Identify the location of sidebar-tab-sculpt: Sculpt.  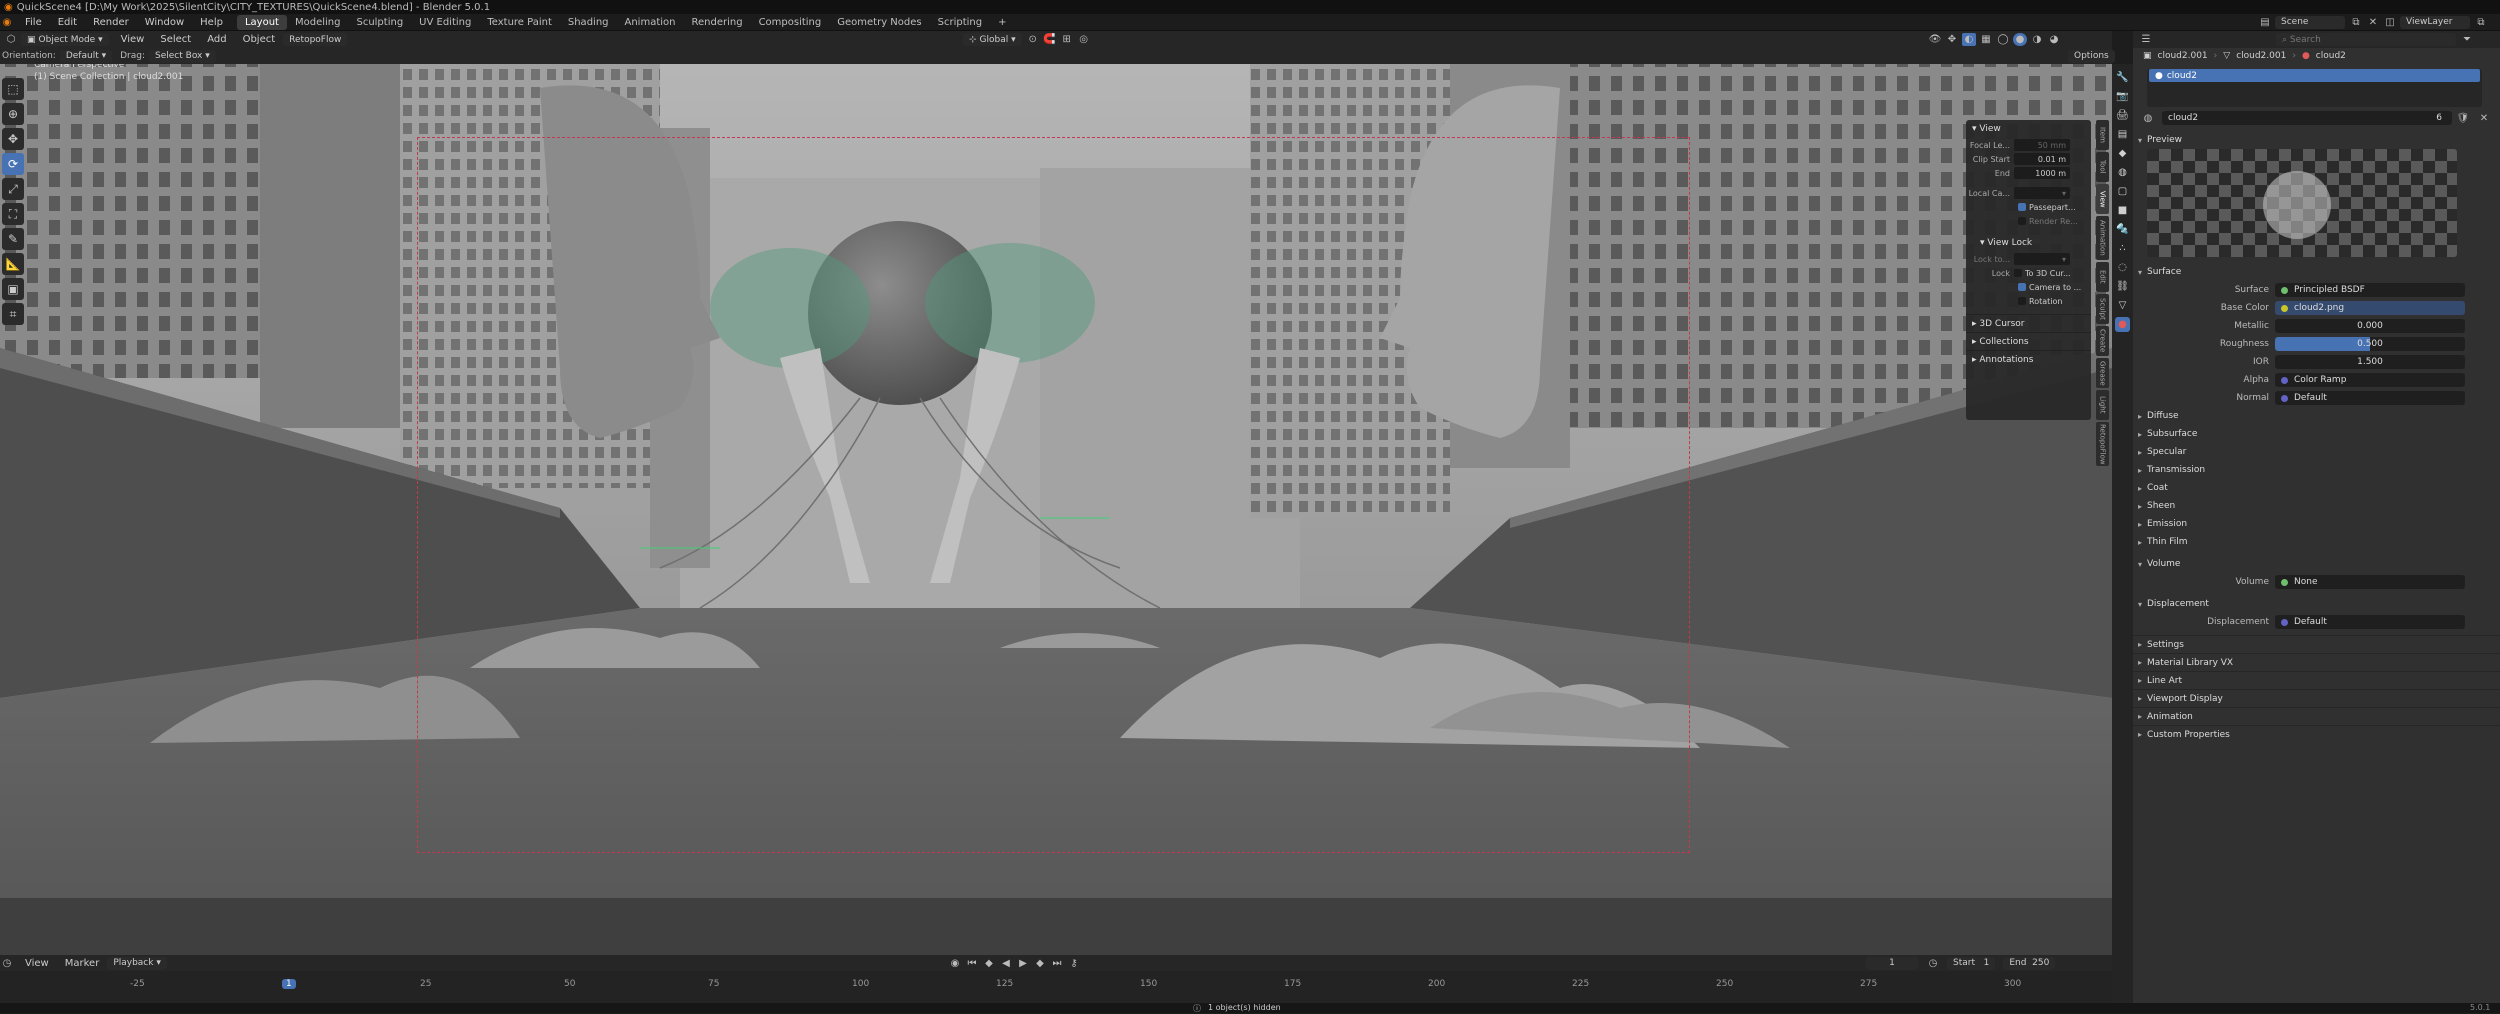
(2102, 309).